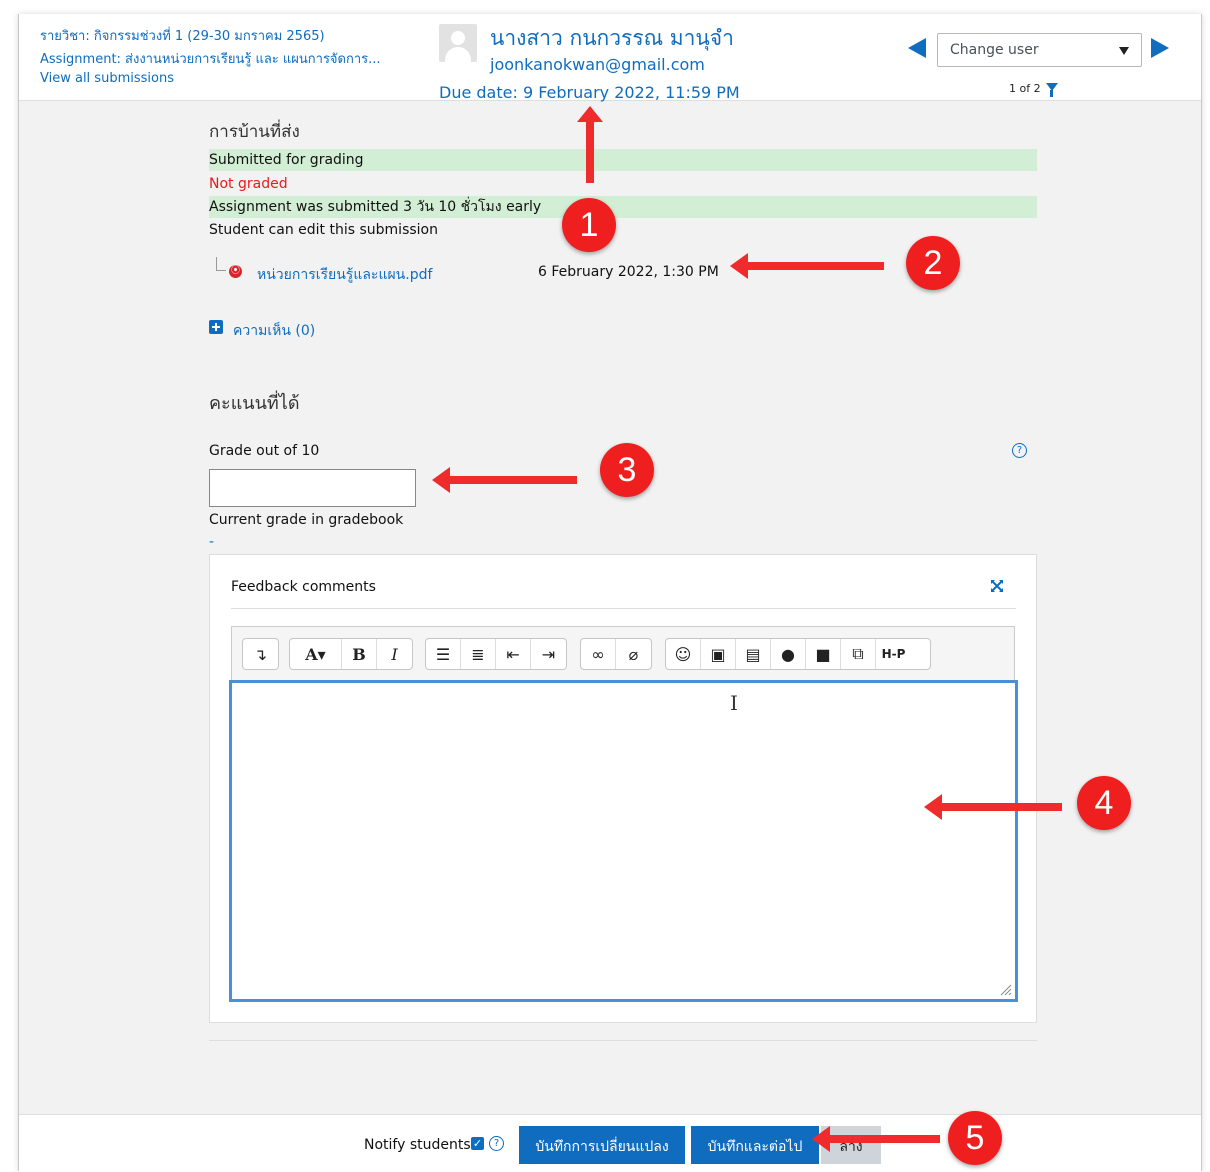 The image size is (1210, 1172). I want to click on callout-3: 3, so click(627, 470).